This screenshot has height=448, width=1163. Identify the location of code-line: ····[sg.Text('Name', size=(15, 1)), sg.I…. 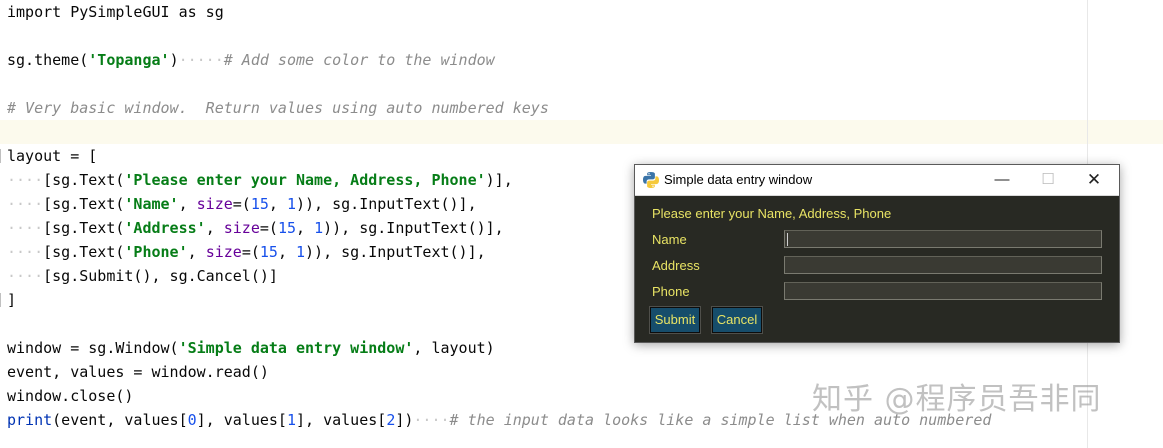
(242, 204).